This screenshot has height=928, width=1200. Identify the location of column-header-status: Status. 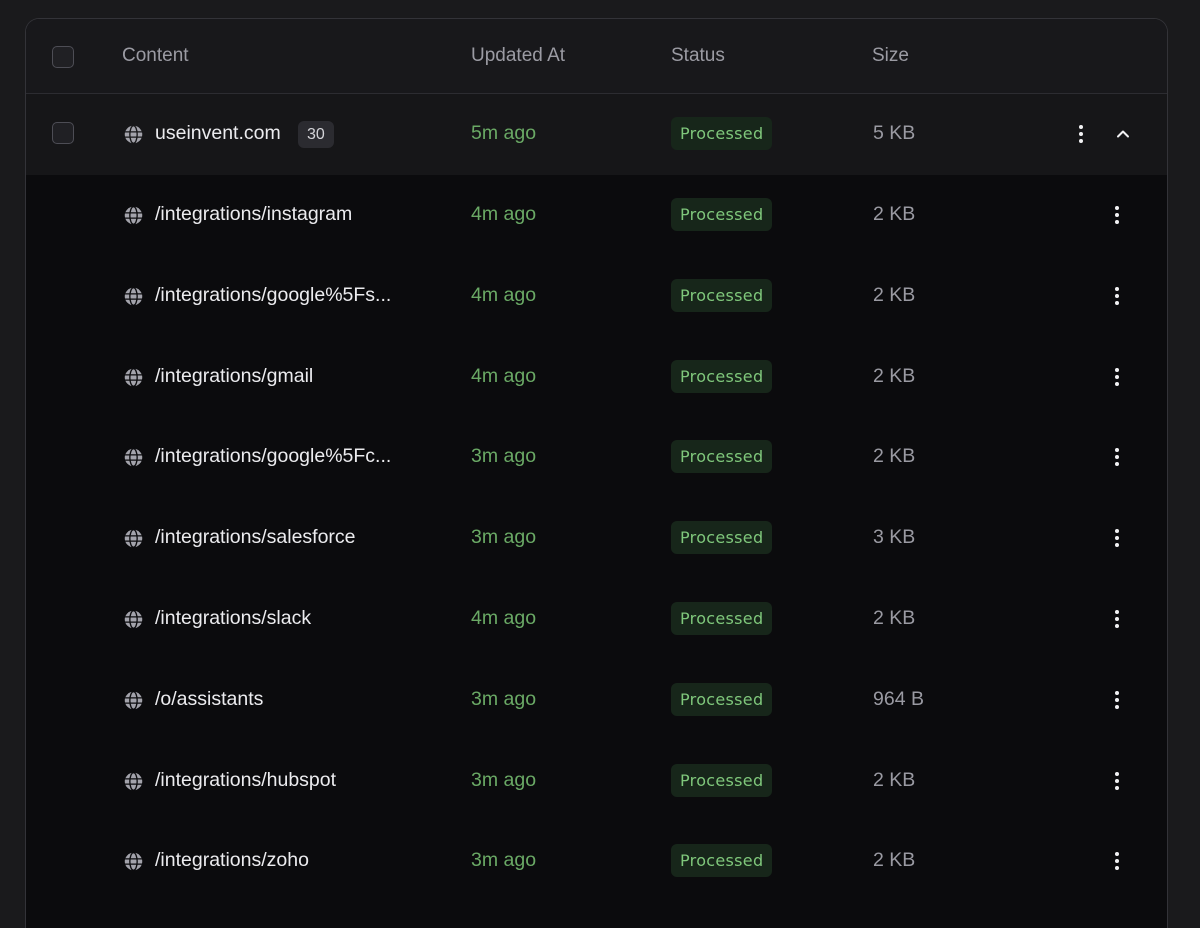
(698, 56).